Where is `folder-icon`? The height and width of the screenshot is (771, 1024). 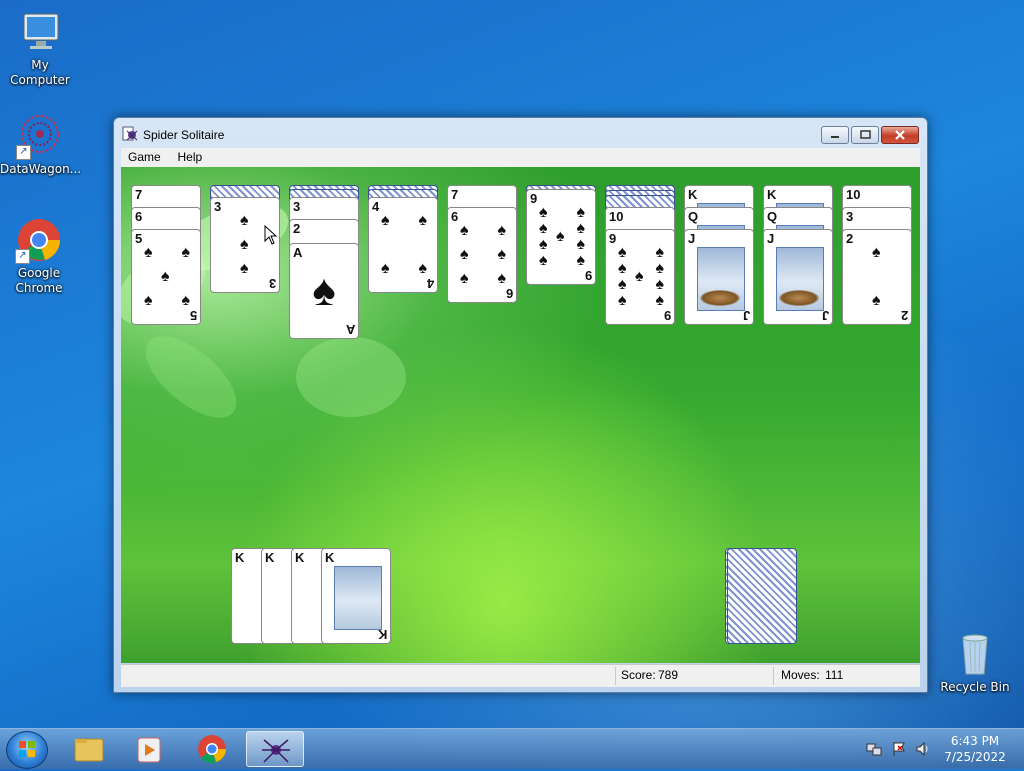
folder-icon is located at coordinates (89, 750).